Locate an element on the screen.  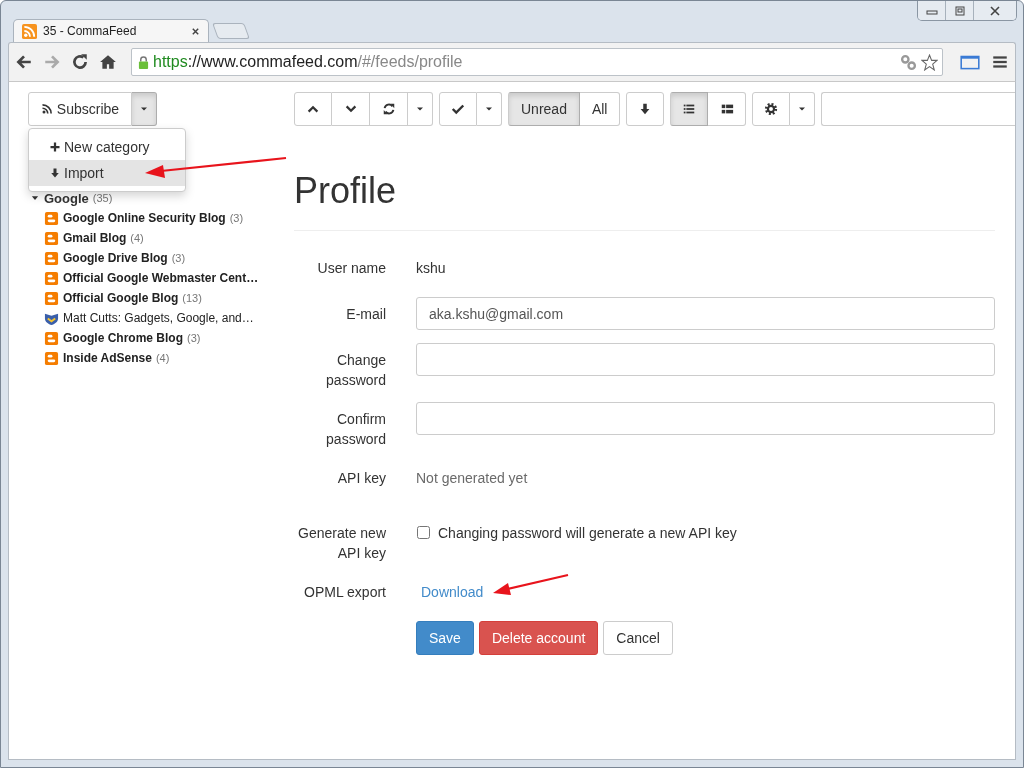
back-icon is located at coordinates (24, 62).